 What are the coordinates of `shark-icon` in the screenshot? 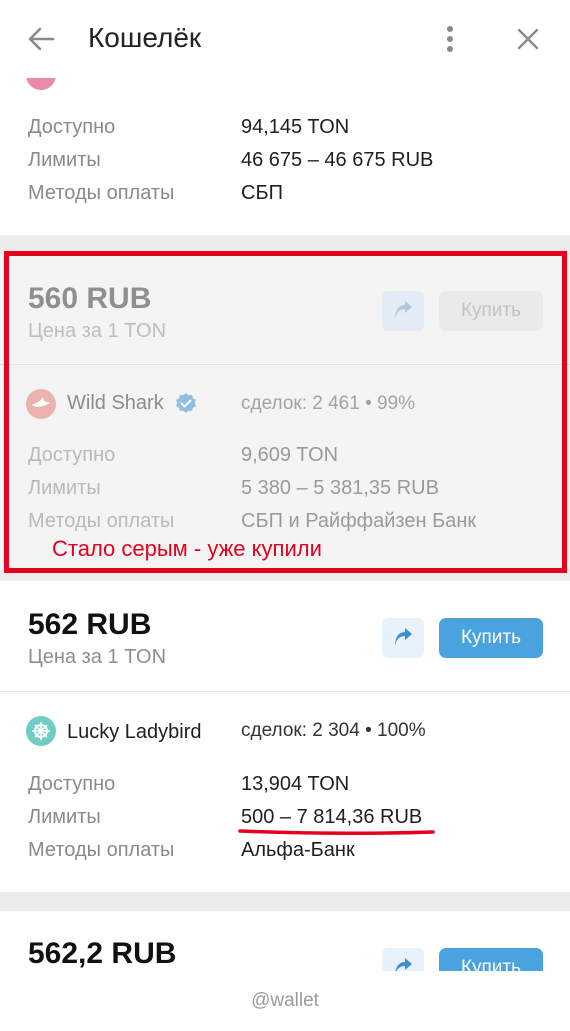 It's located at (41, 402).